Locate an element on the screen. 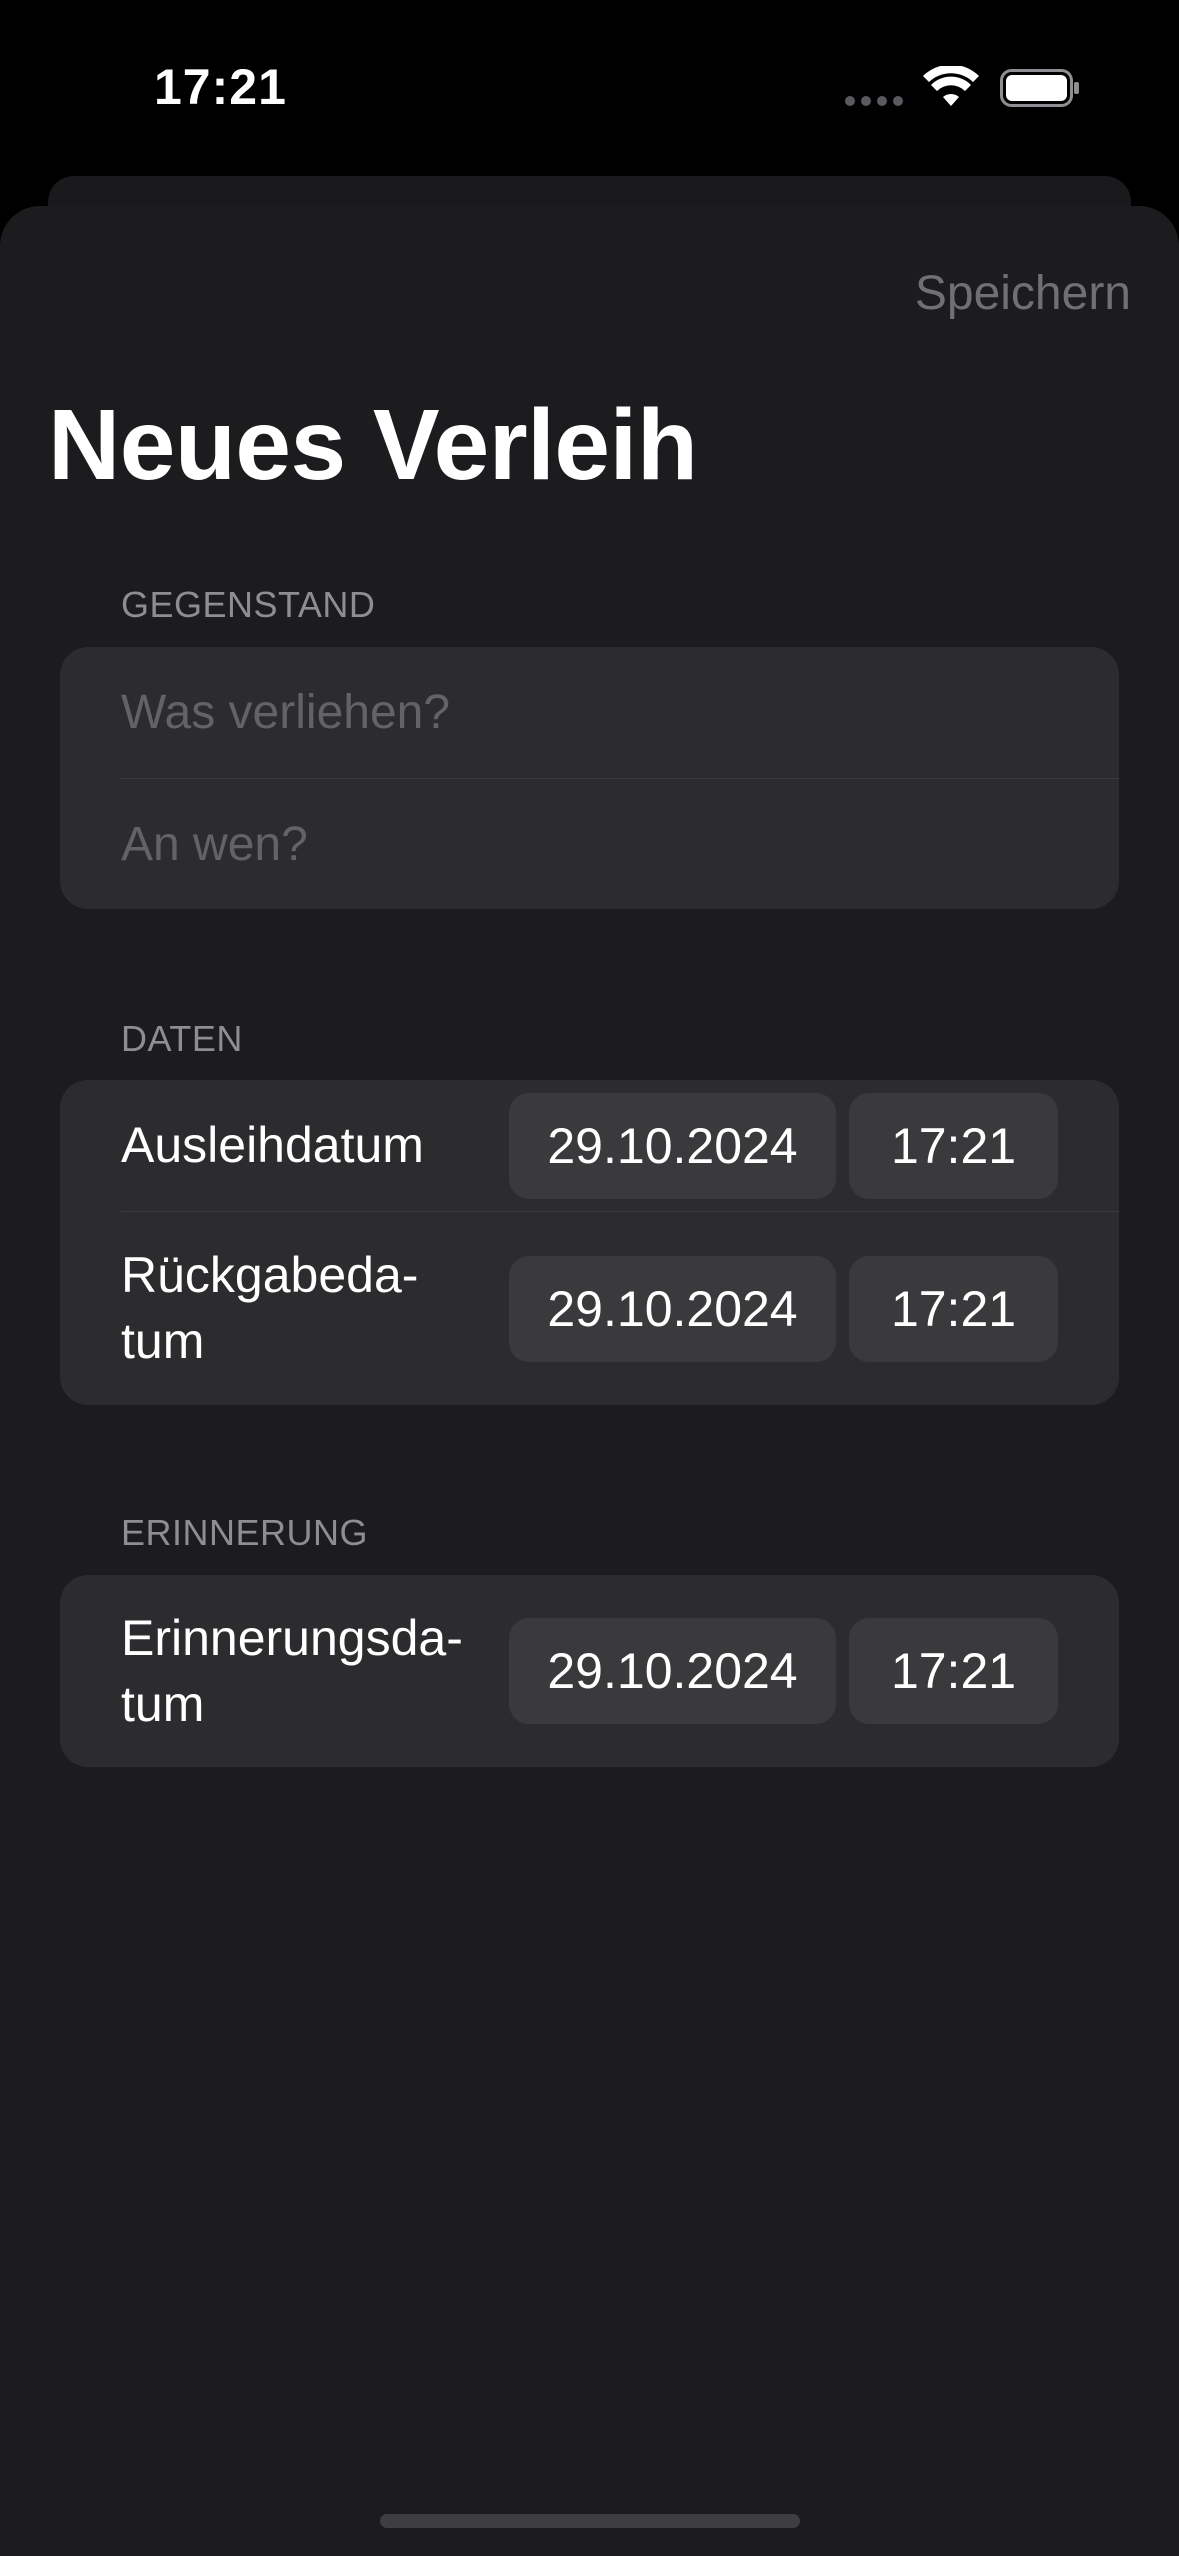 This screenshot has width=1179, height=2556. return-date-picker: 29.10.2024 is located at coordinates (672, 1309).